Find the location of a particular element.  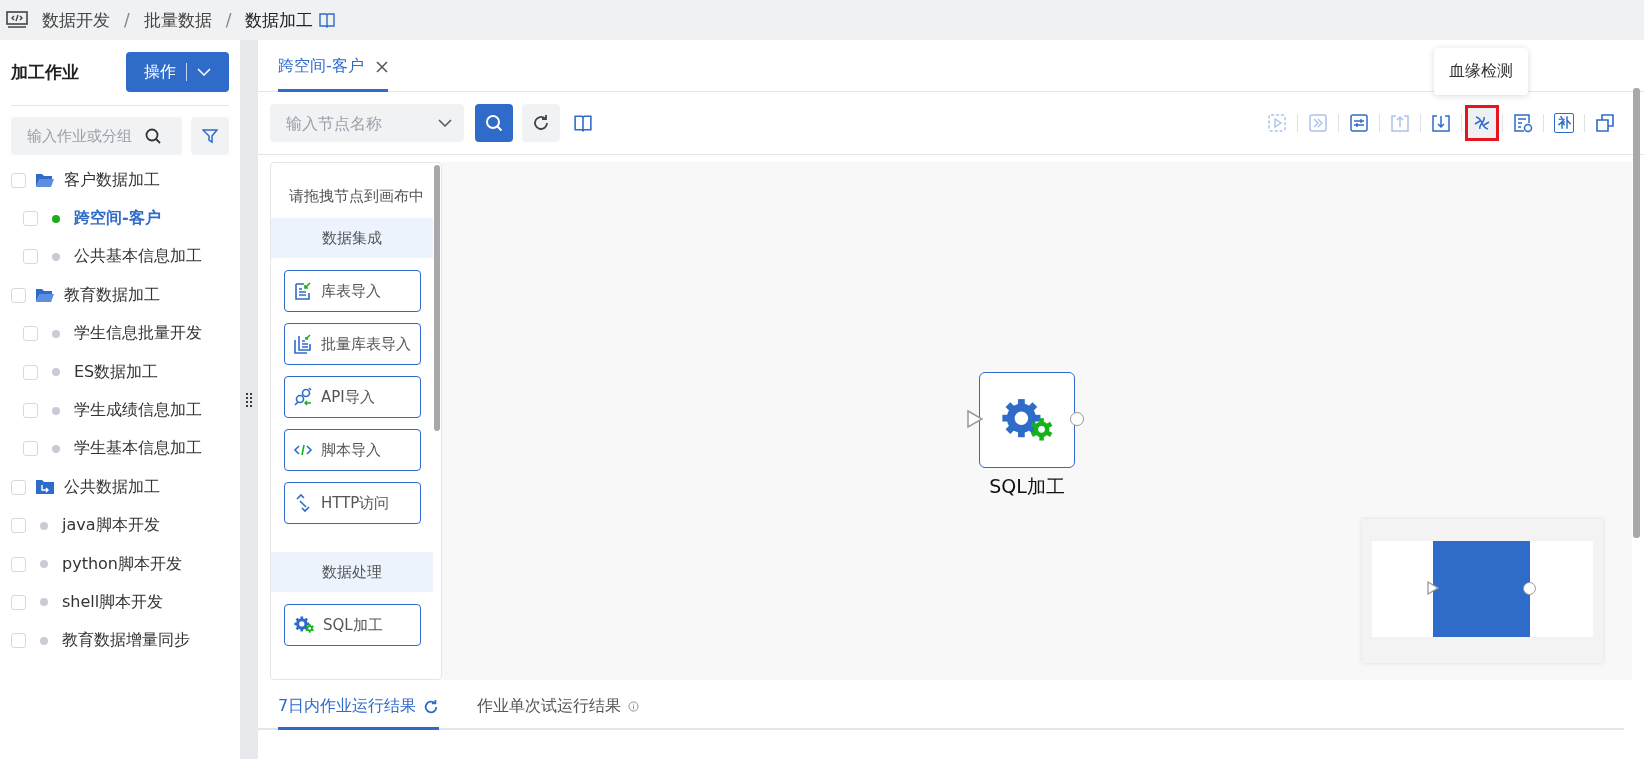

section-header: 数据处理 is located at coordinates (352, 572).